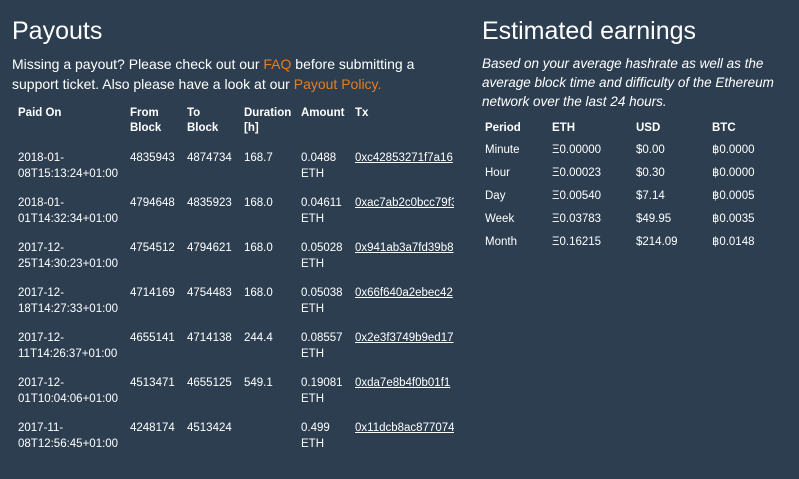  What do you see at coordinates (323, 113) in the screenshot?
I see `col-amount: Amount` at bounding box center [323, 113].